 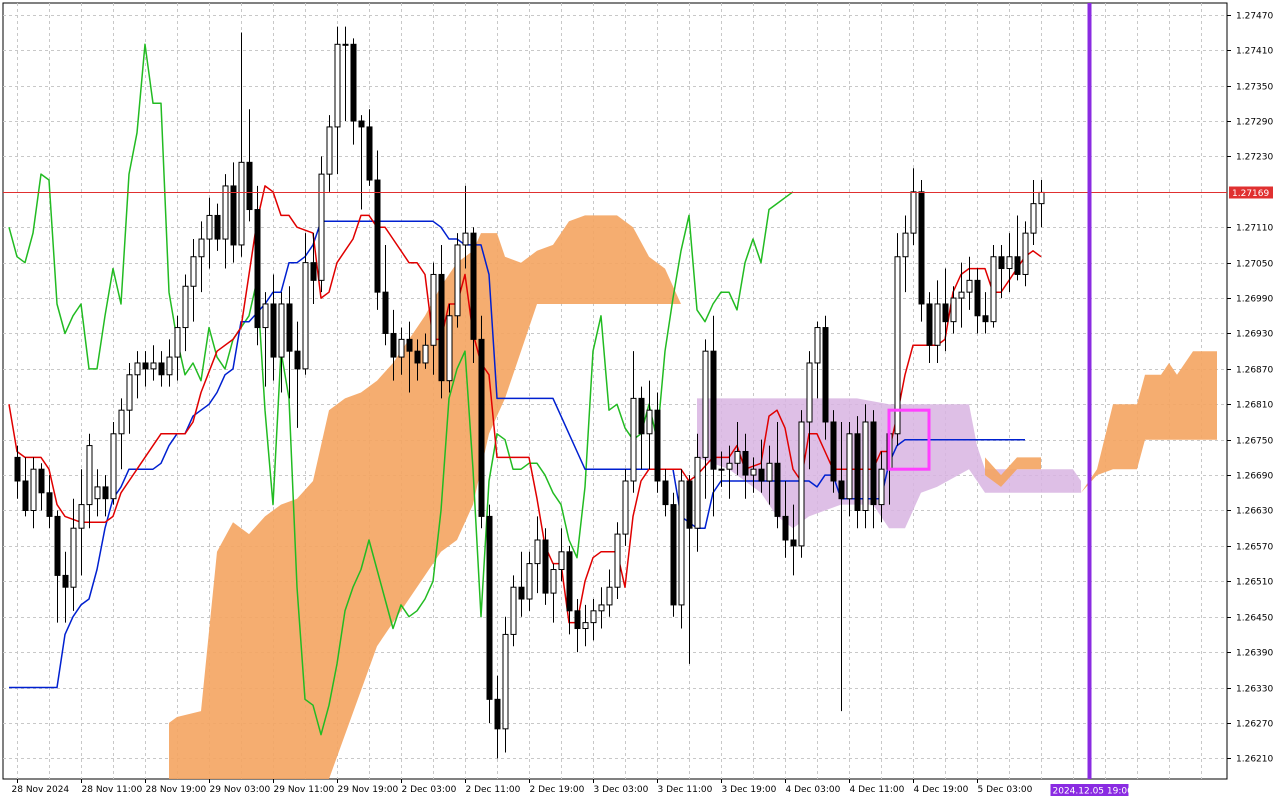 I want to click on time-tick-label: 29 Nov 11:00, so click(x=304, y=790).